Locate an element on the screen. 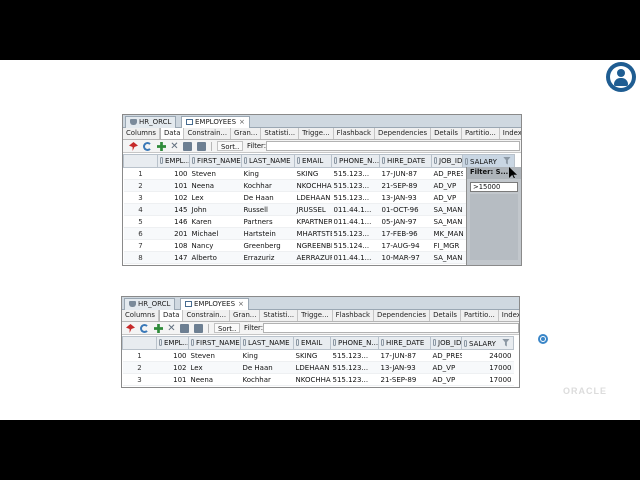 This screenshot has height=480, width=640. table-cell: 147 is located at coordinates (173, 257).